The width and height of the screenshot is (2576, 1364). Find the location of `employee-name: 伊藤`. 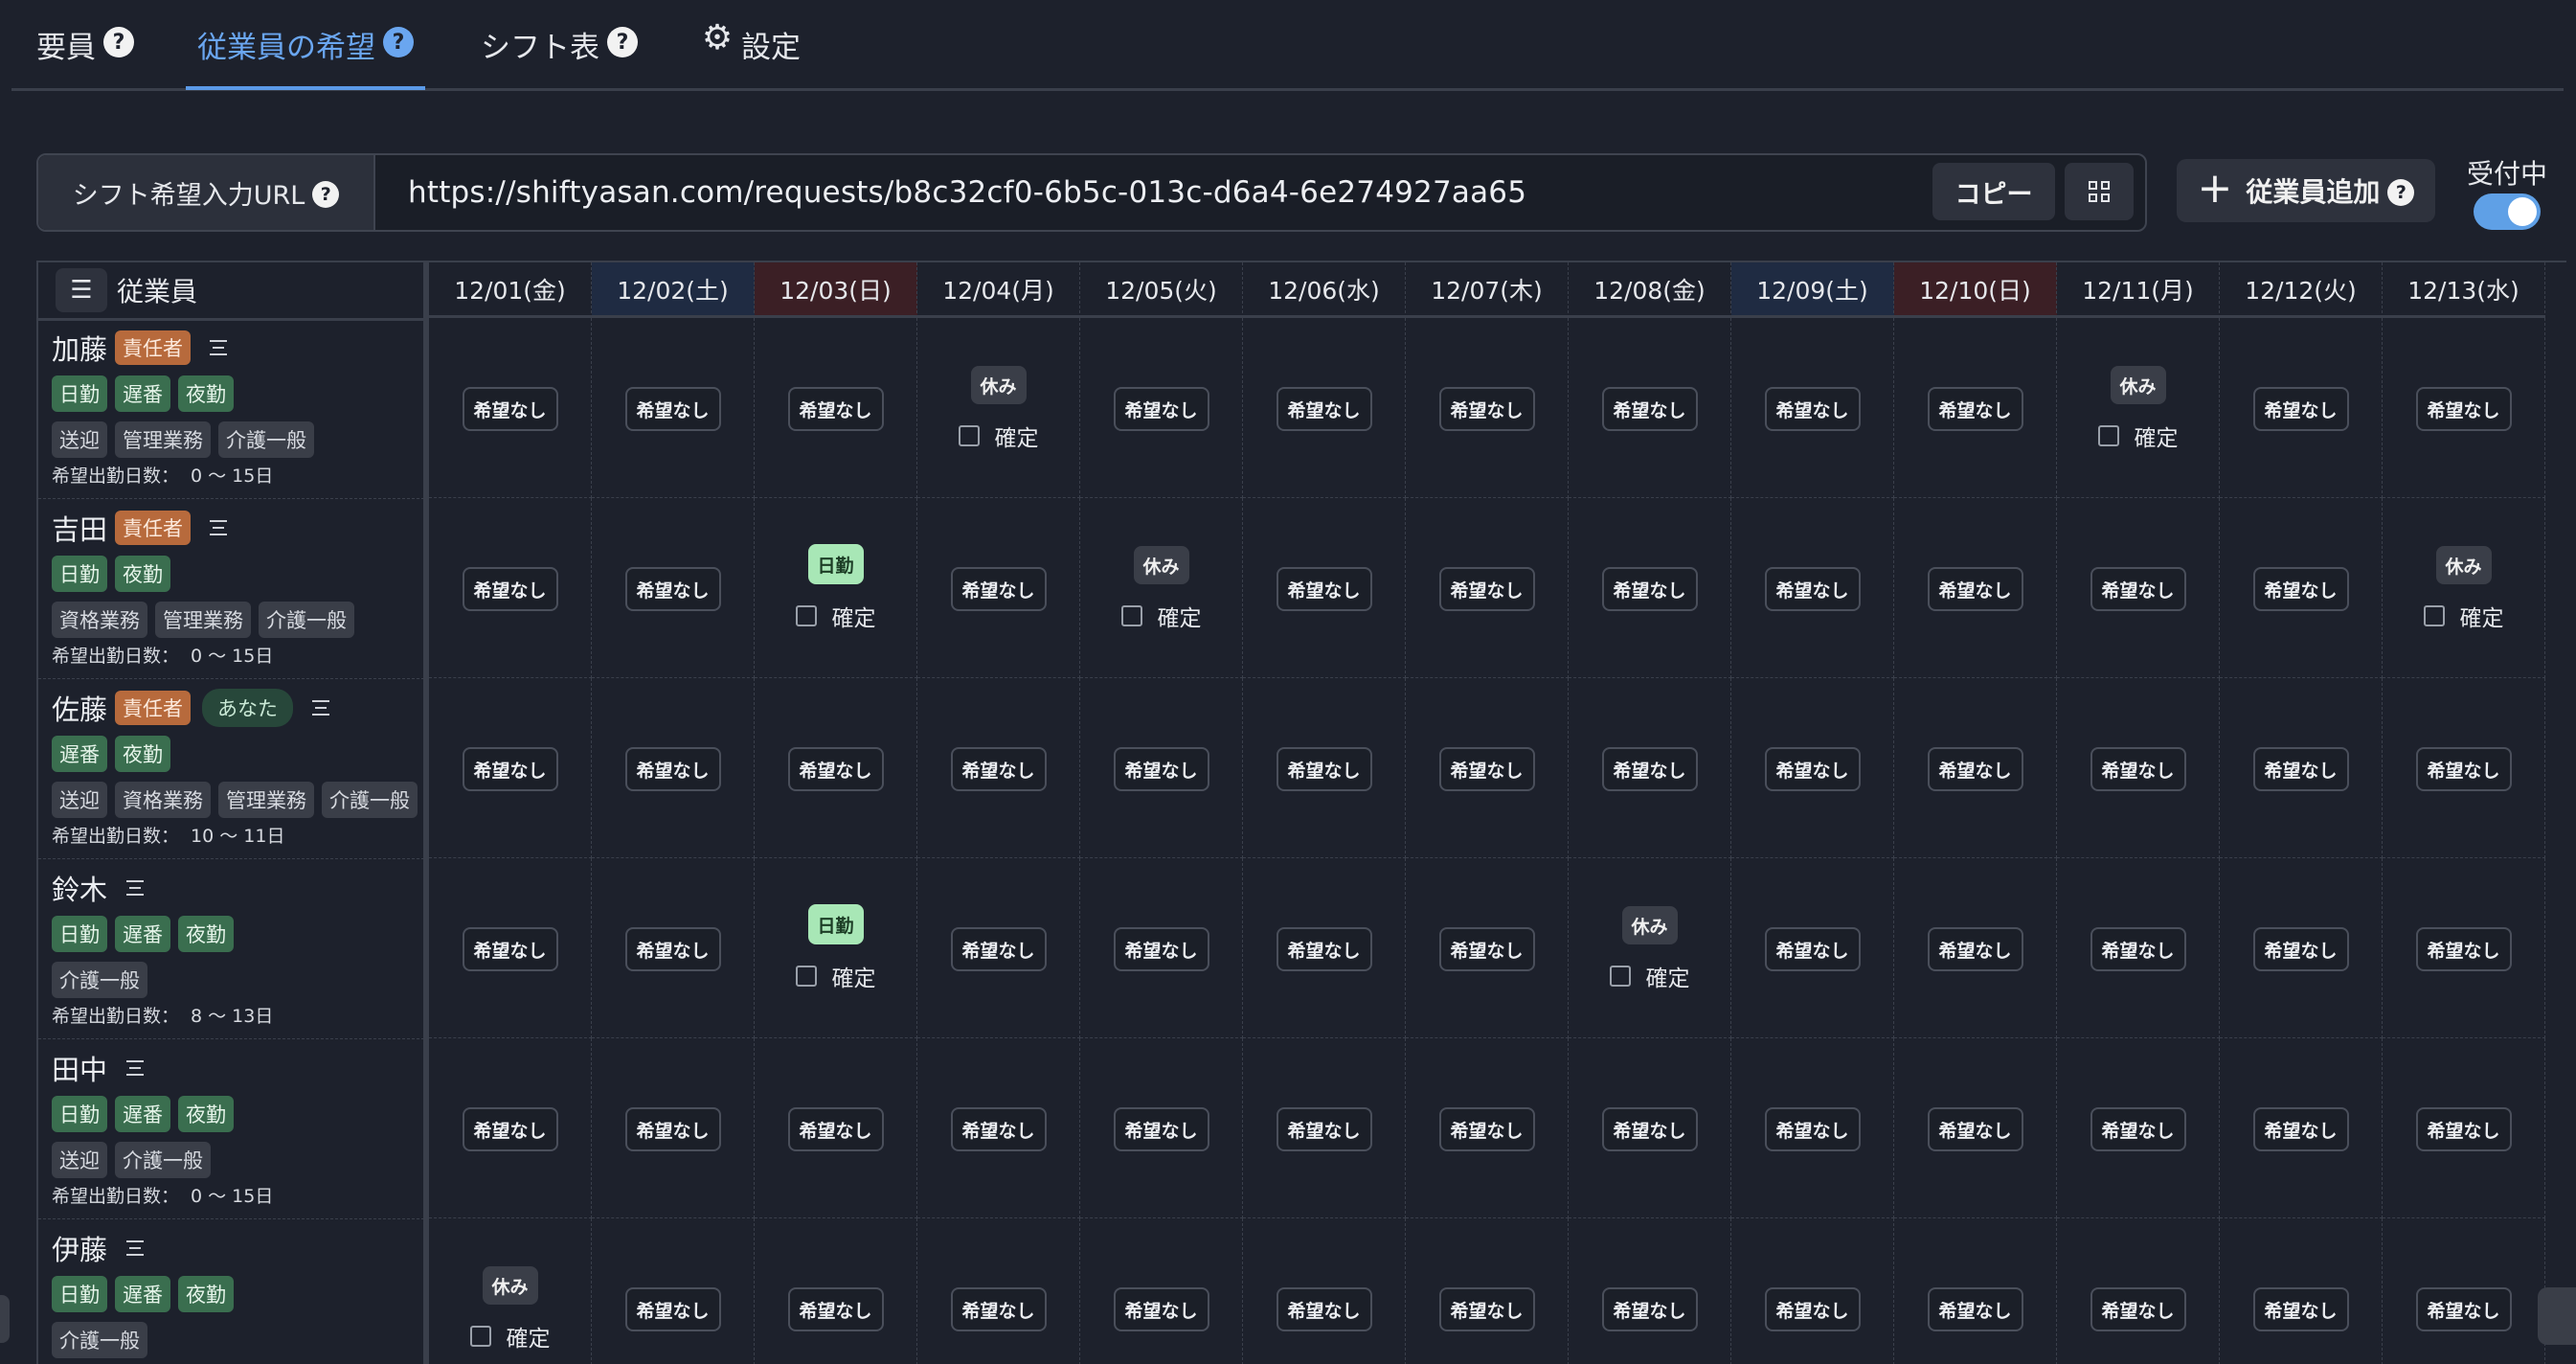

employee-name: 伊藤 is located at coordinates (79, 1248).